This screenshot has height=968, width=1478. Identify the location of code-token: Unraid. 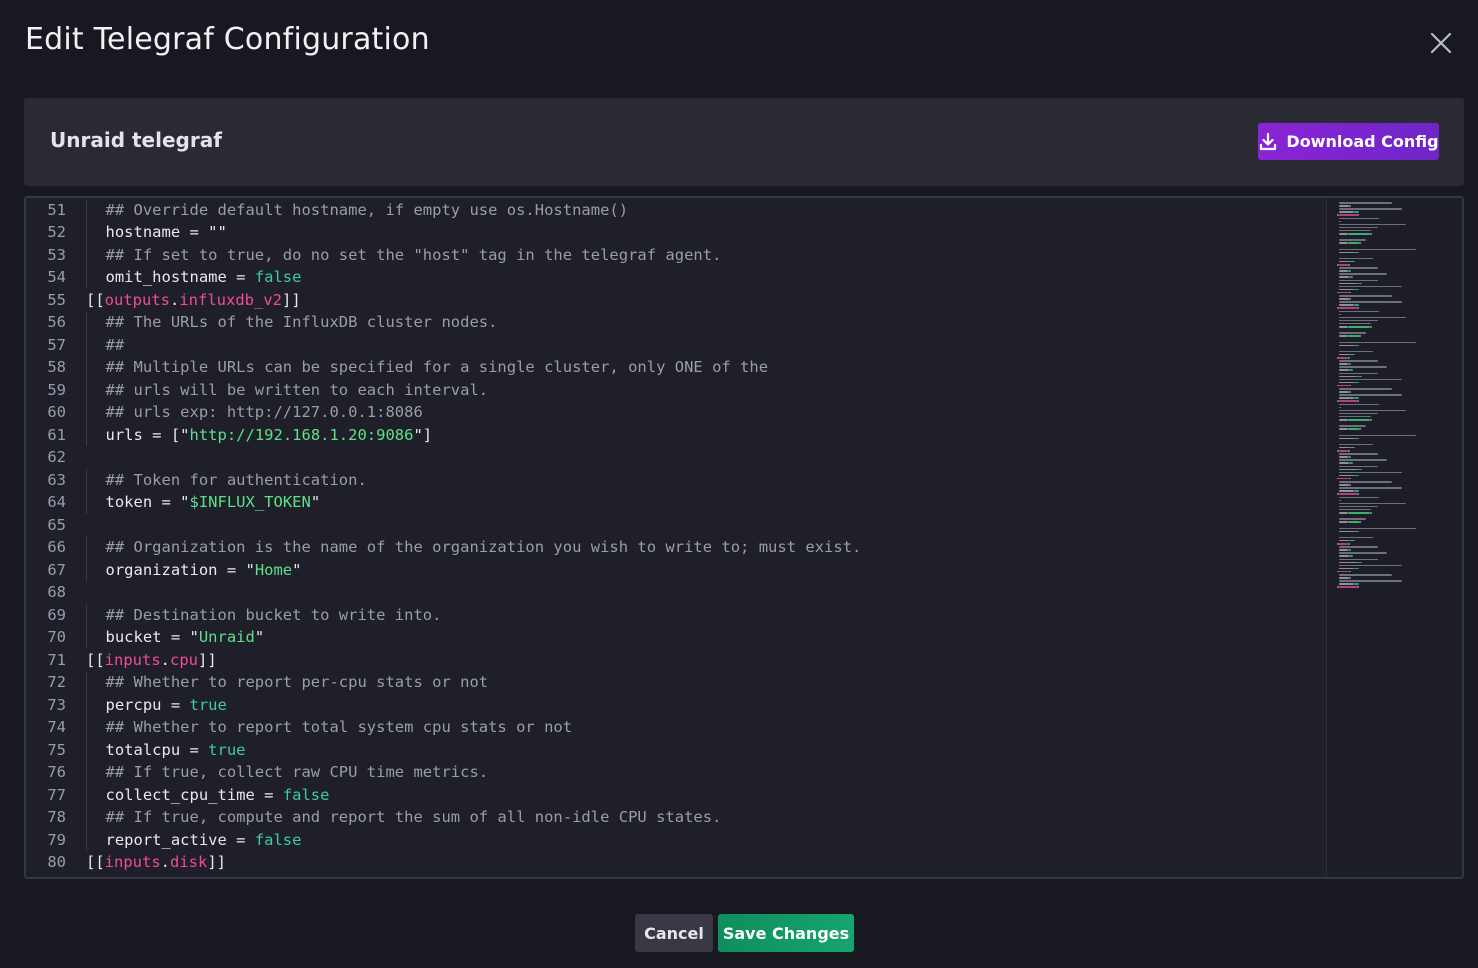
(226, 637).